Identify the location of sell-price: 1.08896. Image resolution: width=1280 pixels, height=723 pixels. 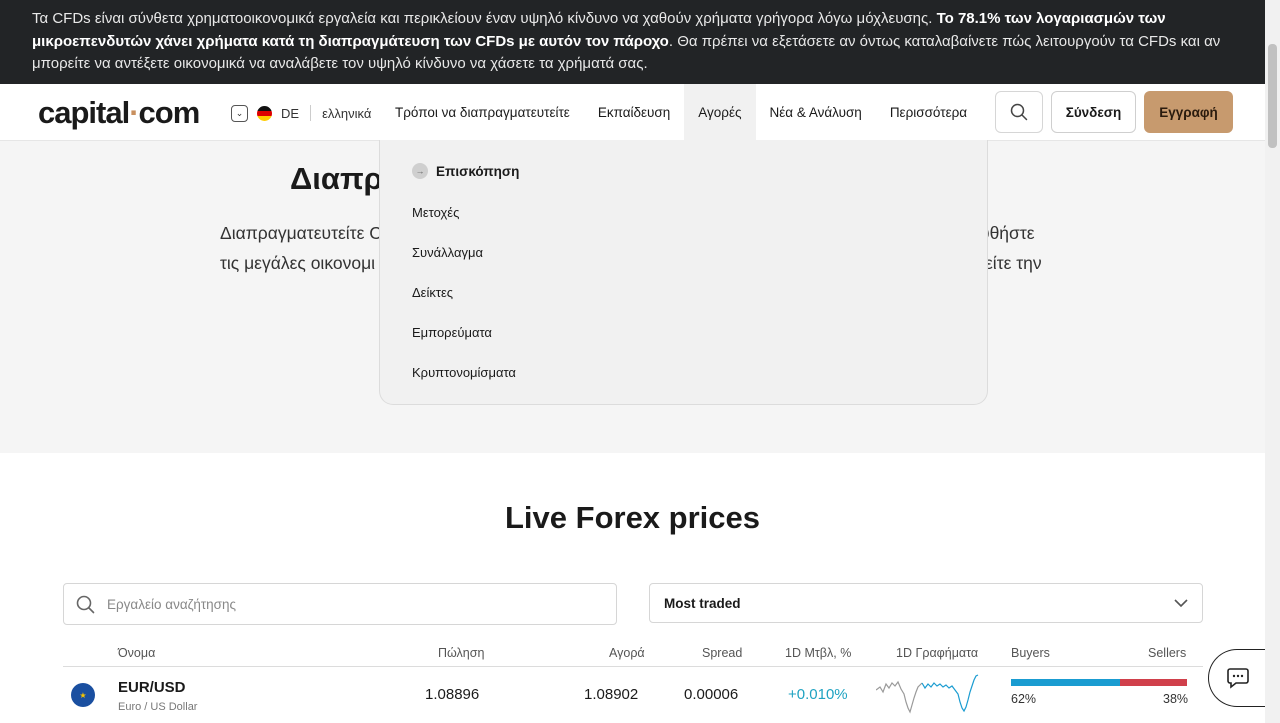
(452, 694).